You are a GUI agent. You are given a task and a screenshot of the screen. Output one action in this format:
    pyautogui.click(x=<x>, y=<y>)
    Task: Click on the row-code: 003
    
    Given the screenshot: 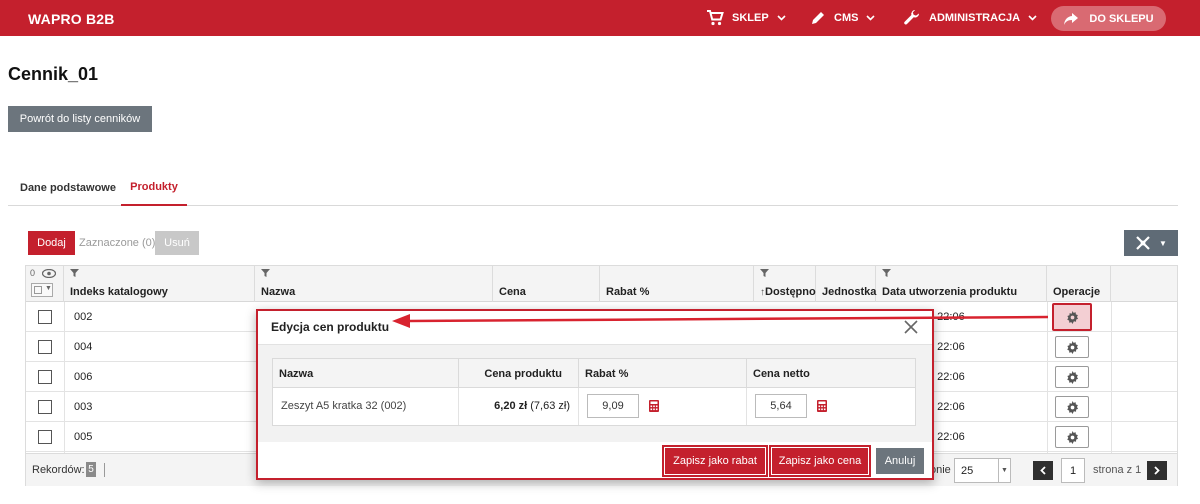 What is the action you would take?
    pyautogui.click(x=83, y=407)
    